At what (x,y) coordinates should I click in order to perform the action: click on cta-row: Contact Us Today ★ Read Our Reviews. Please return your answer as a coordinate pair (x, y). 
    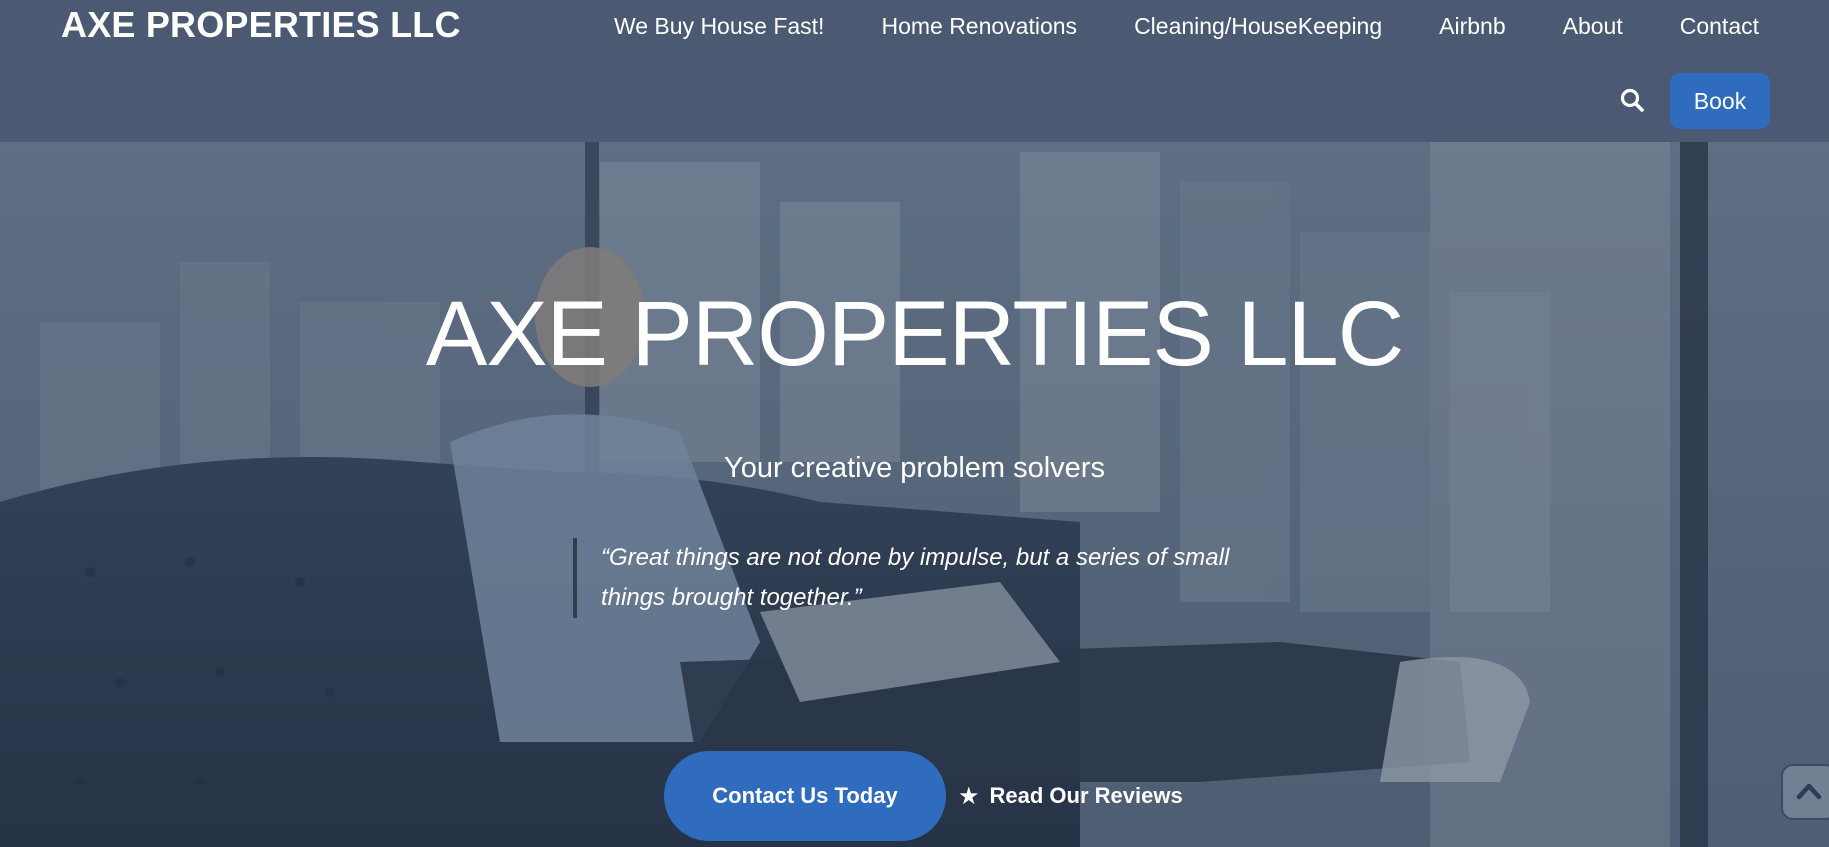
    Looking at the image, I should click on (923, 796).